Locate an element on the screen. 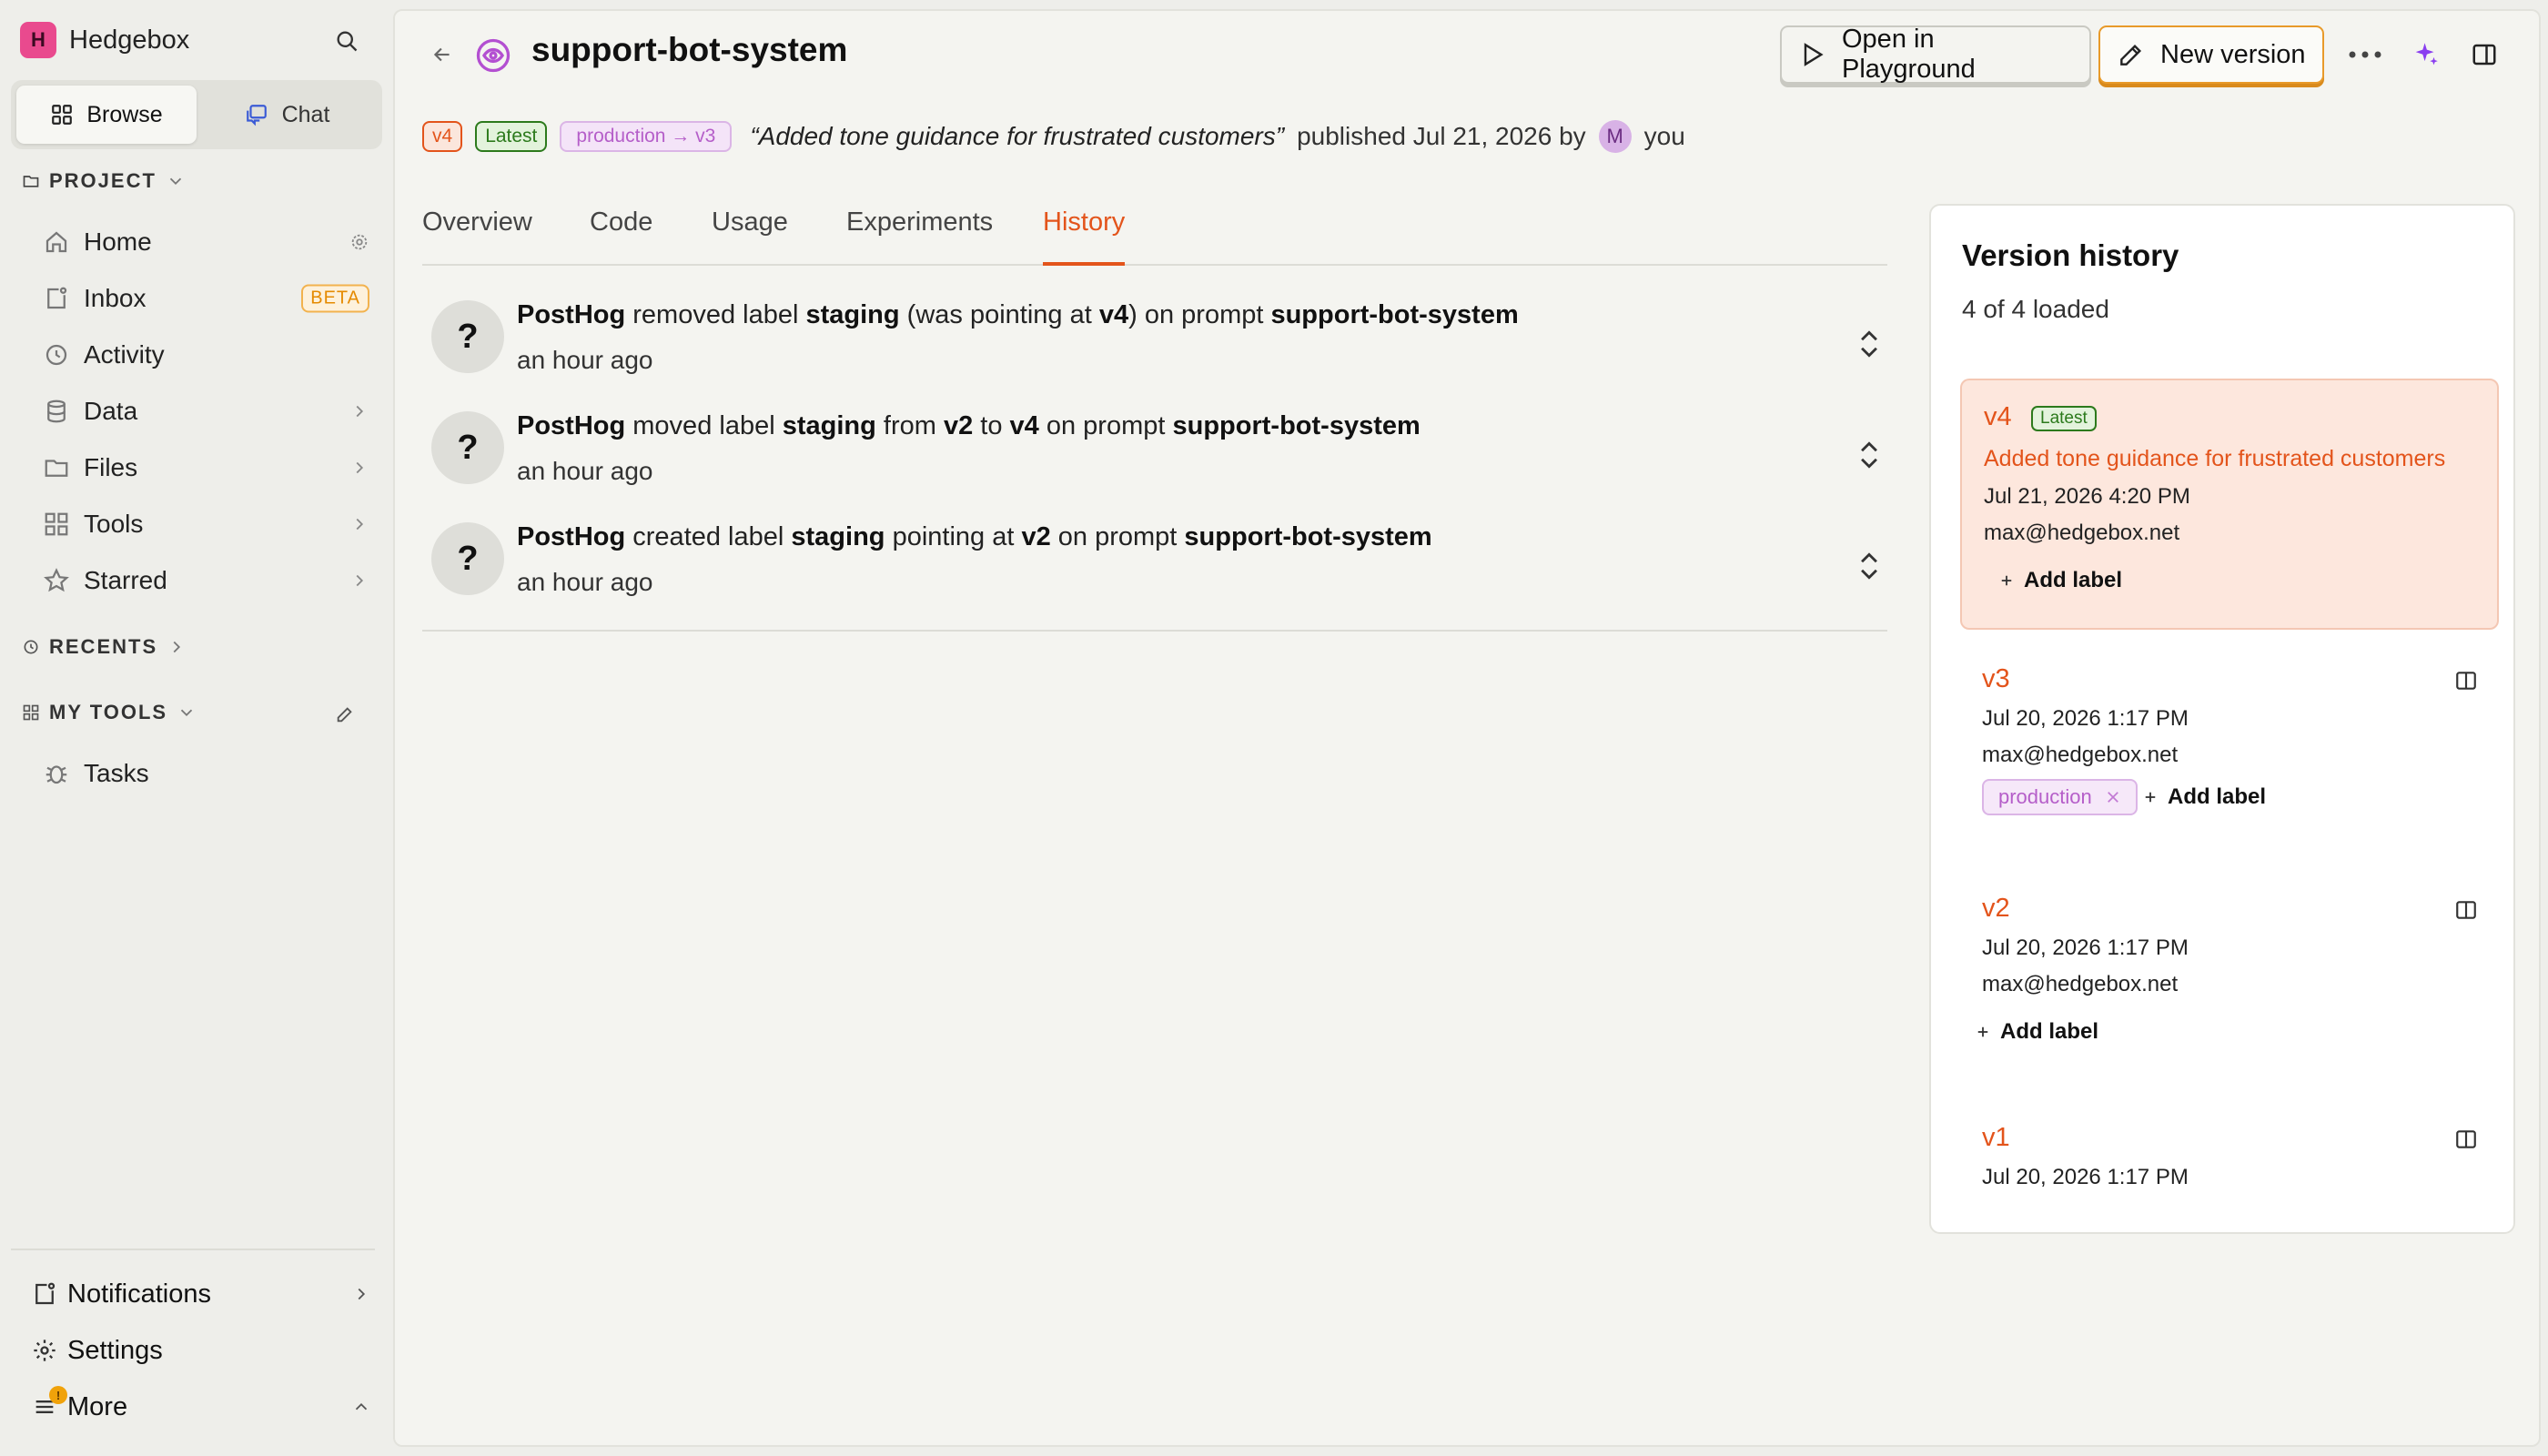  new-version-label: New version is located at coordinates (2233, 54).